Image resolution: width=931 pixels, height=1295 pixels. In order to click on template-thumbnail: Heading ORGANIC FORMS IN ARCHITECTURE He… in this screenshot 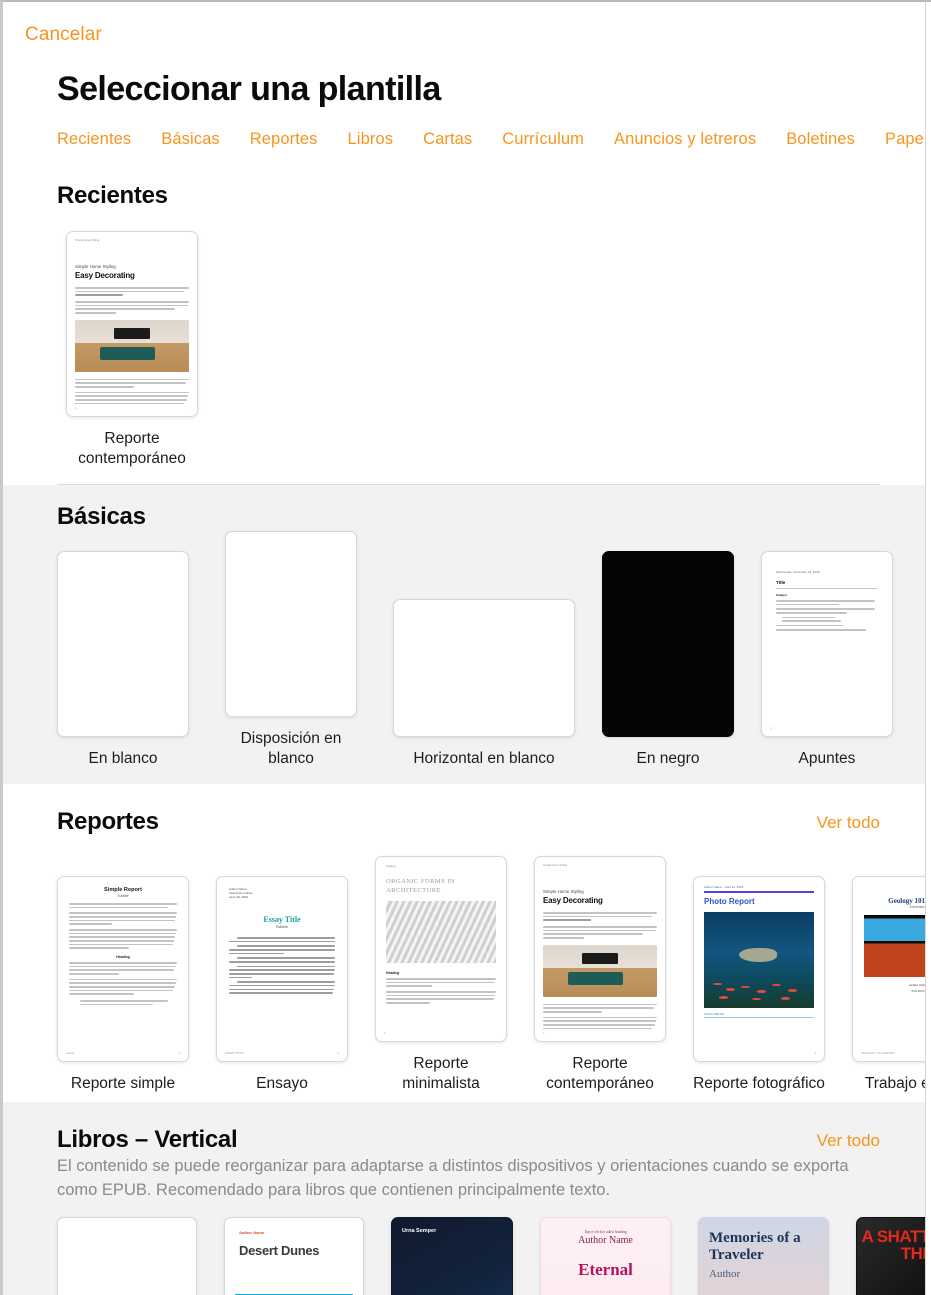, I will do `click(441, 949)`.